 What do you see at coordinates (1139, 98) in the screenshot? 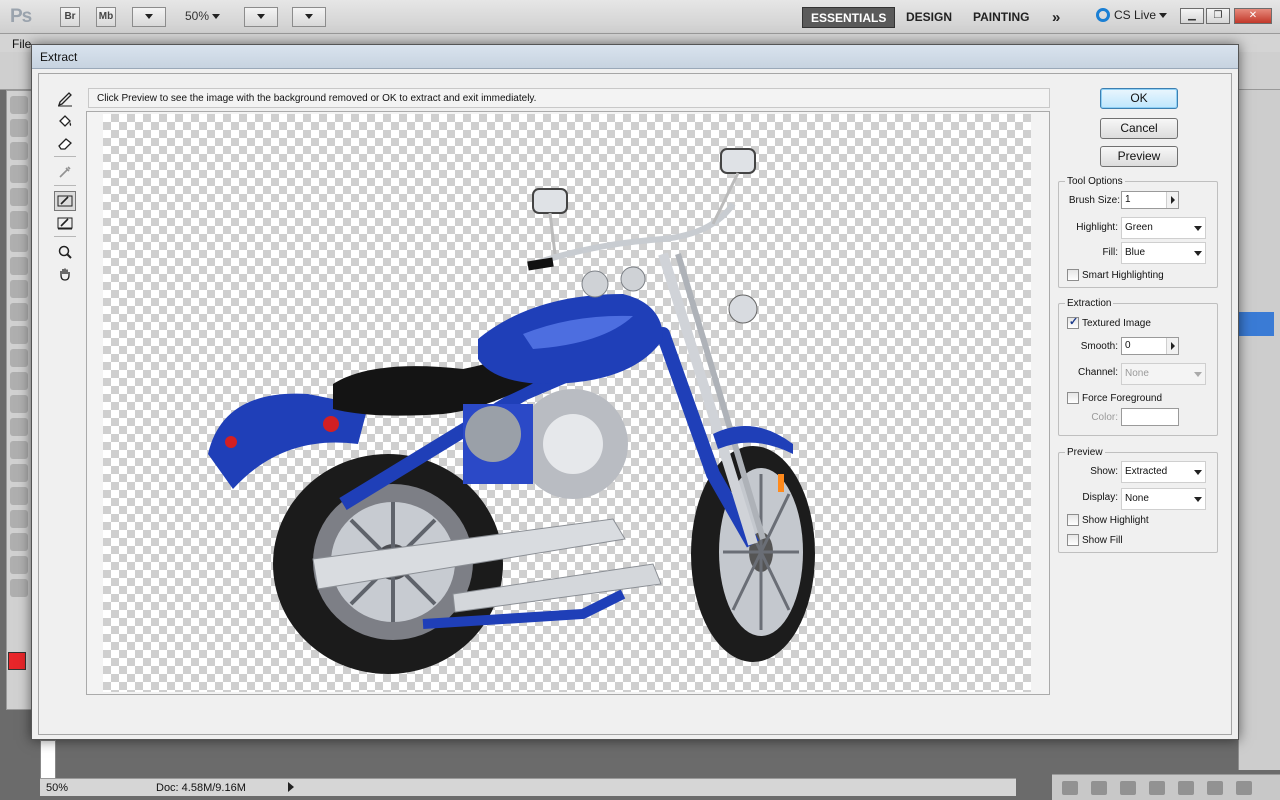
I see `ok-button: OK` at bounding box center [1139, 98].